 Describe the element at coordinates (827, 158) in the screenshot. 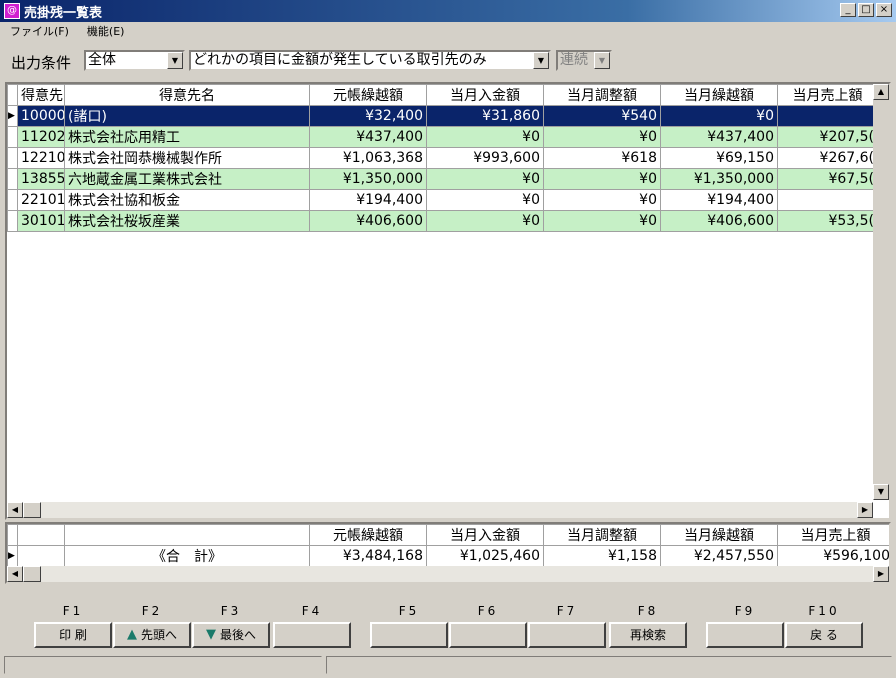

I see `monthly-sales-cell: ¥267,6(` at that location.